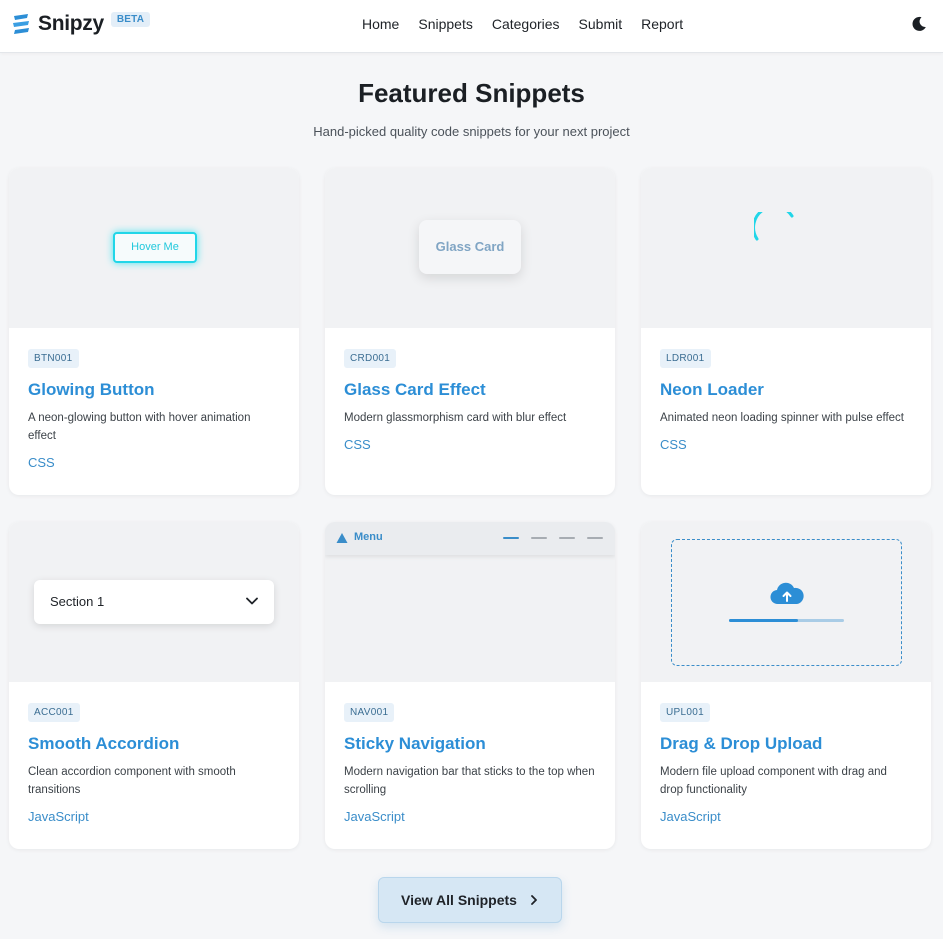  I want to click on snippet-title: Glass Card Effect, so click(470, 390).